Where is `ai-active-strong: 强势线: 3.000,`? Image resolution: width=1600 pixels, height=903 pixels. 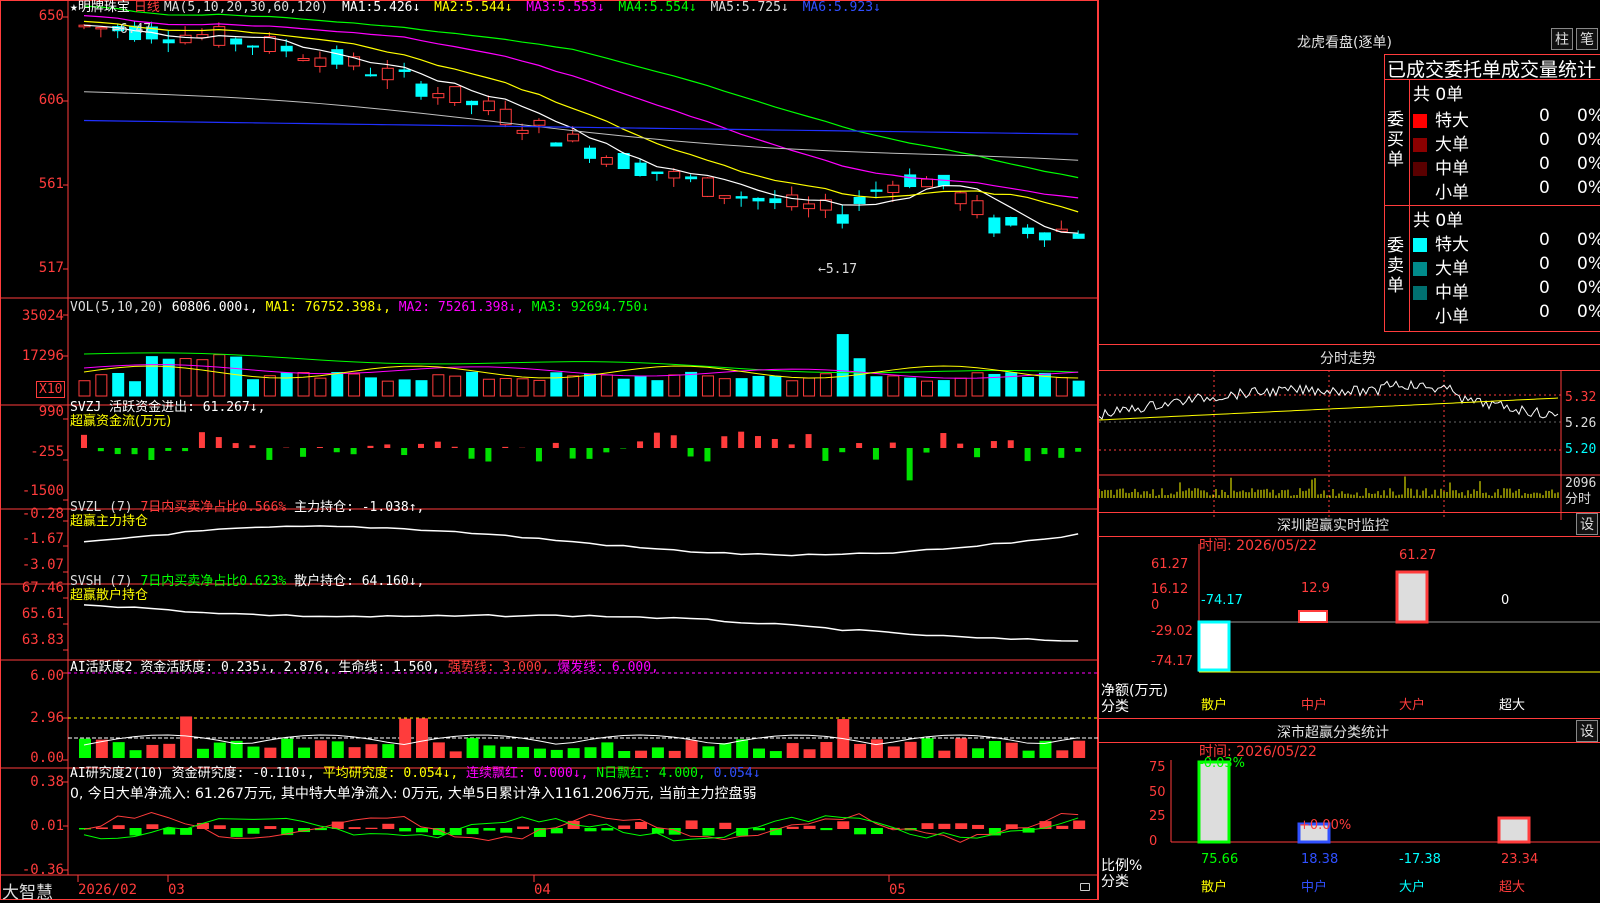
ai-active-strong: 强势线: 3.000, is located at coordinates (499, 667).